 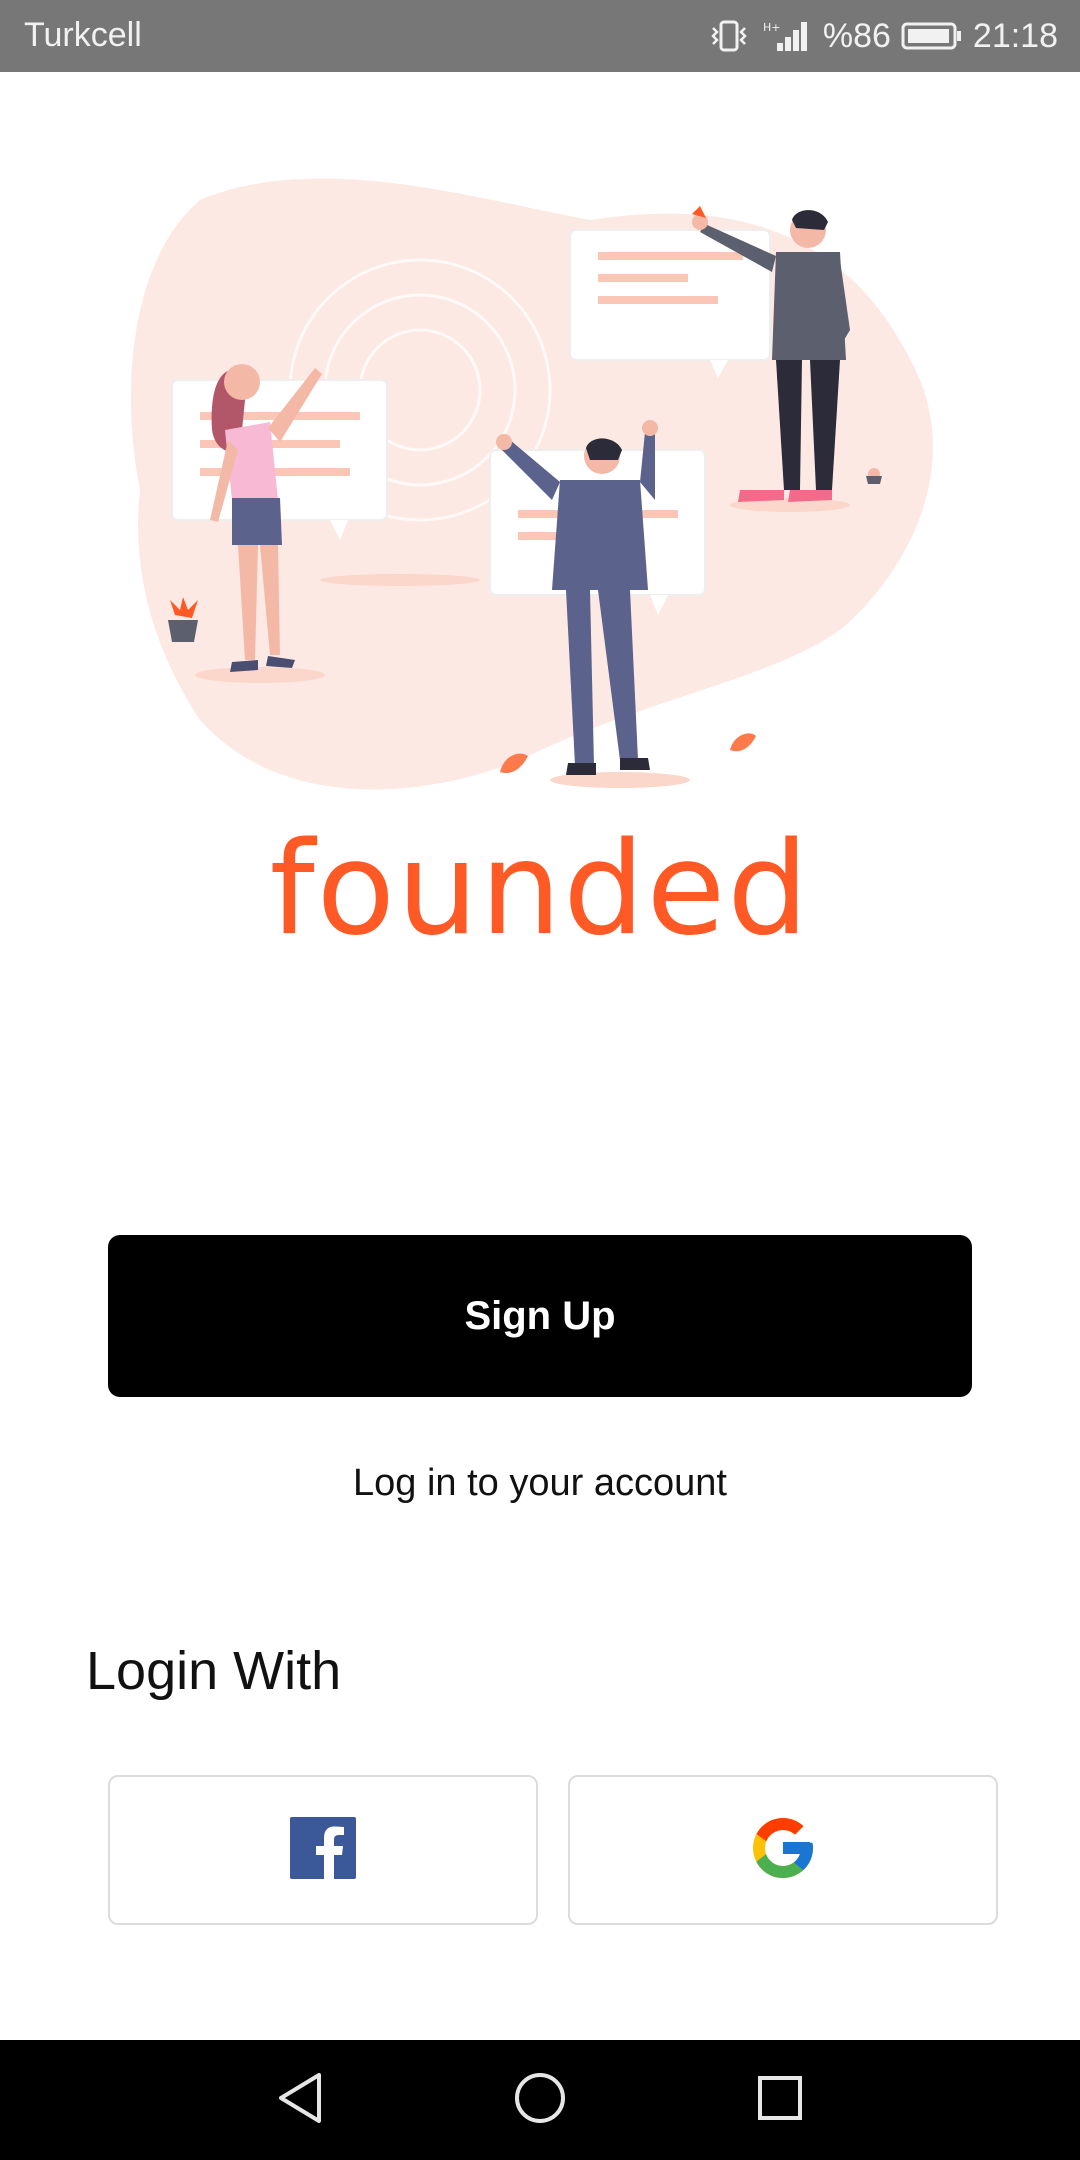 What do you see at coordinates (540, 36) in the screenshot?
I see `status-bar: Turkcell H+ %86 21:18` at bounding box center [540, 36].